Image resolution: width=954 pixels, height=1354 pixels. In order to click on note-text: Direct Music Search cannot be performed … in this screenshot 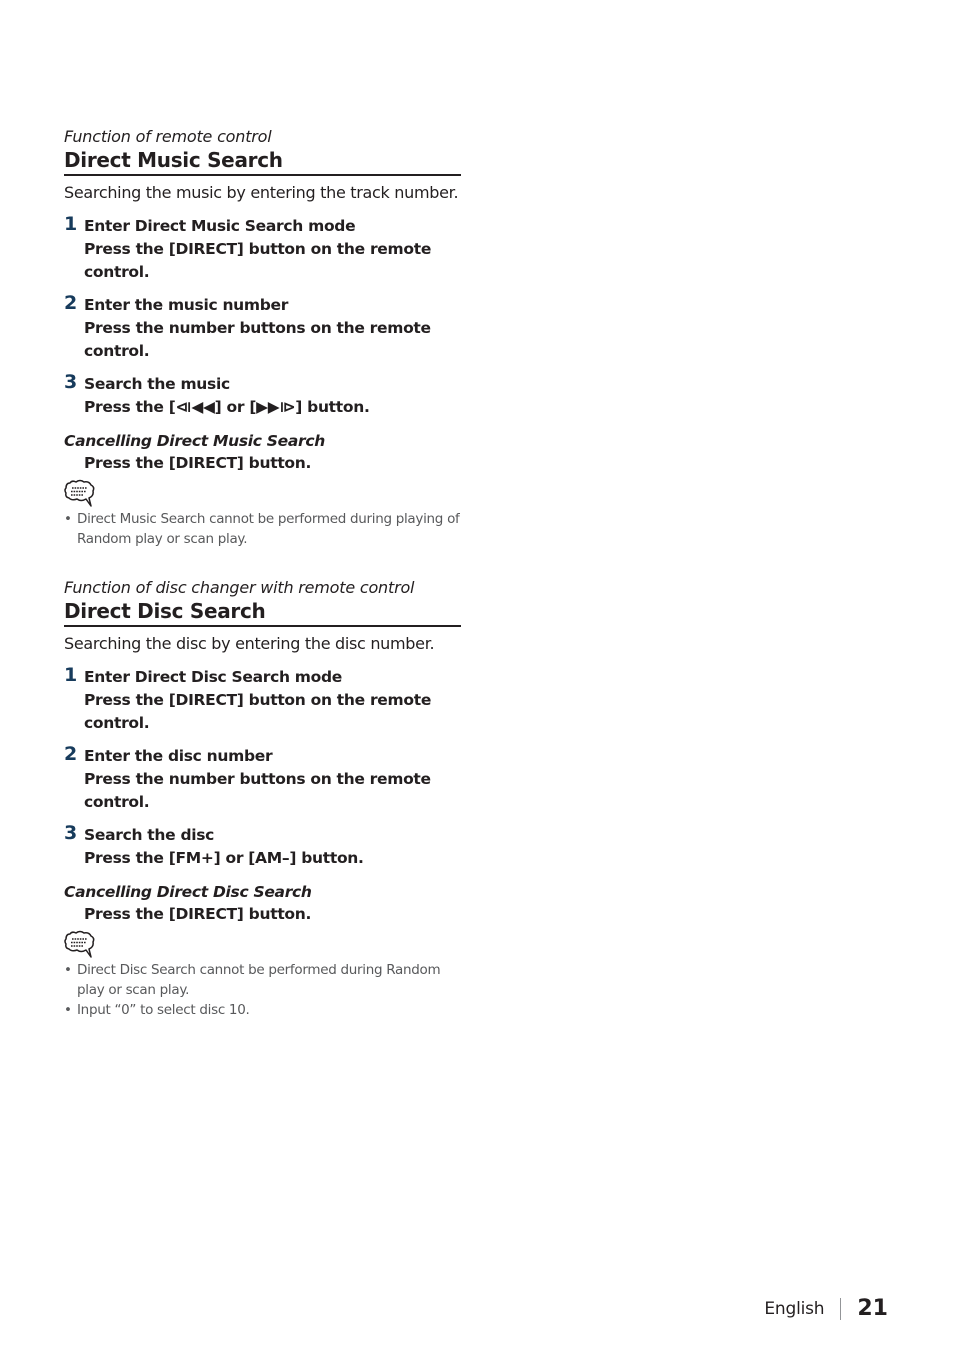, I will do `click(268, 529)`.